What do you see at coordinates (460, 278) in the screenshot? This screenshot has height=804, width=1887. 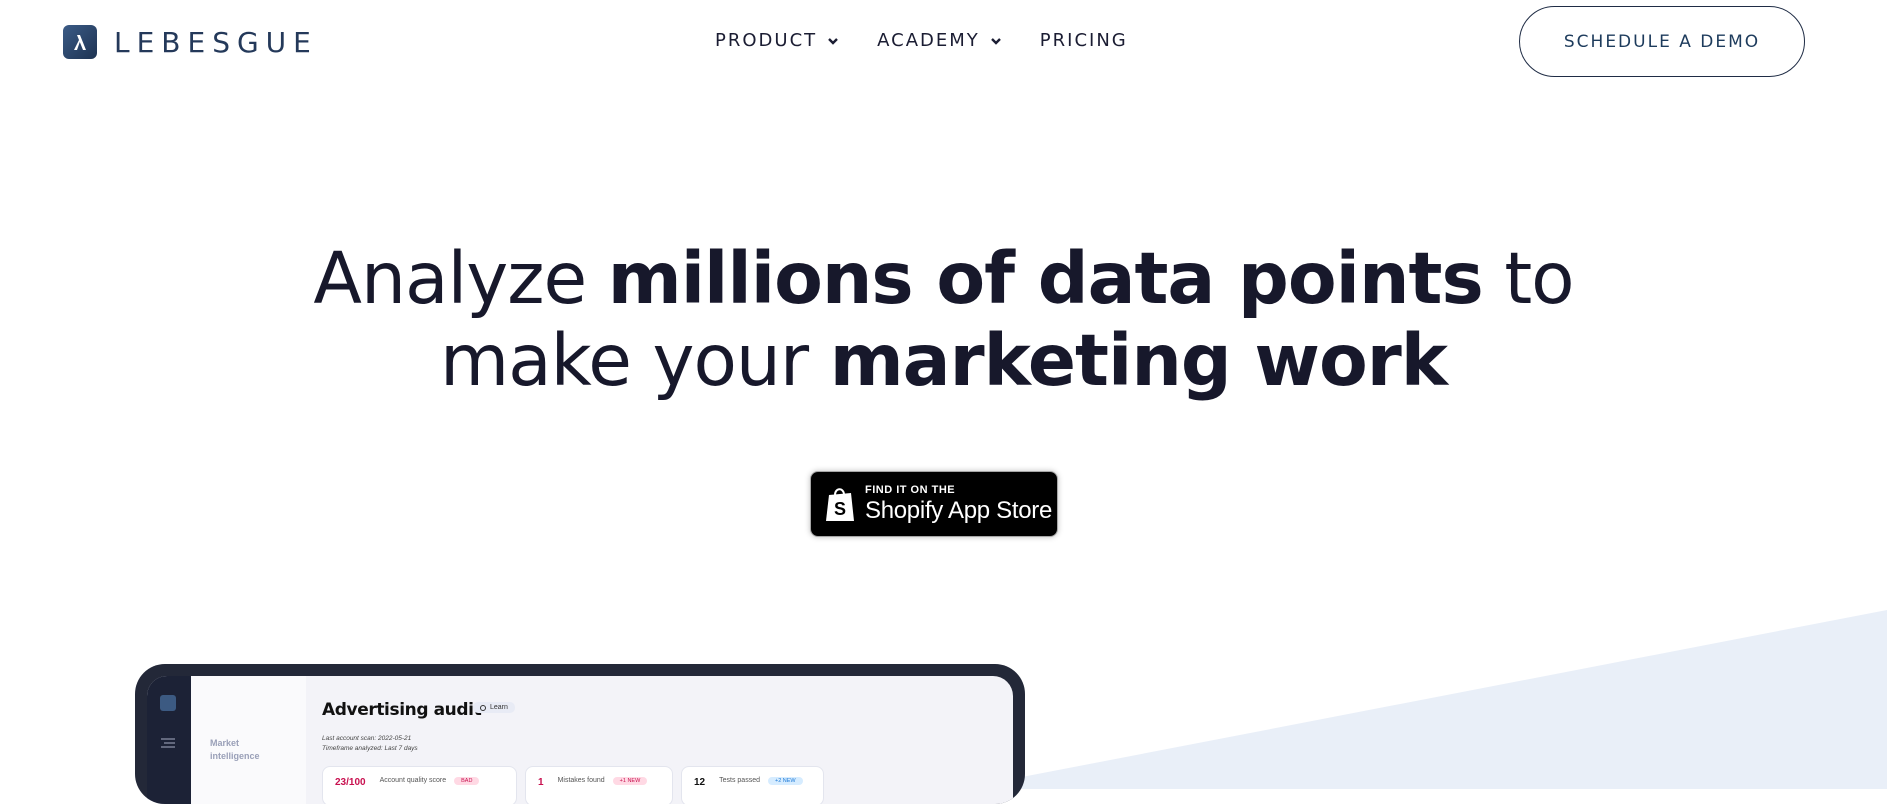 I see `hero-text: Analyze` at bounding box center [460, 278].